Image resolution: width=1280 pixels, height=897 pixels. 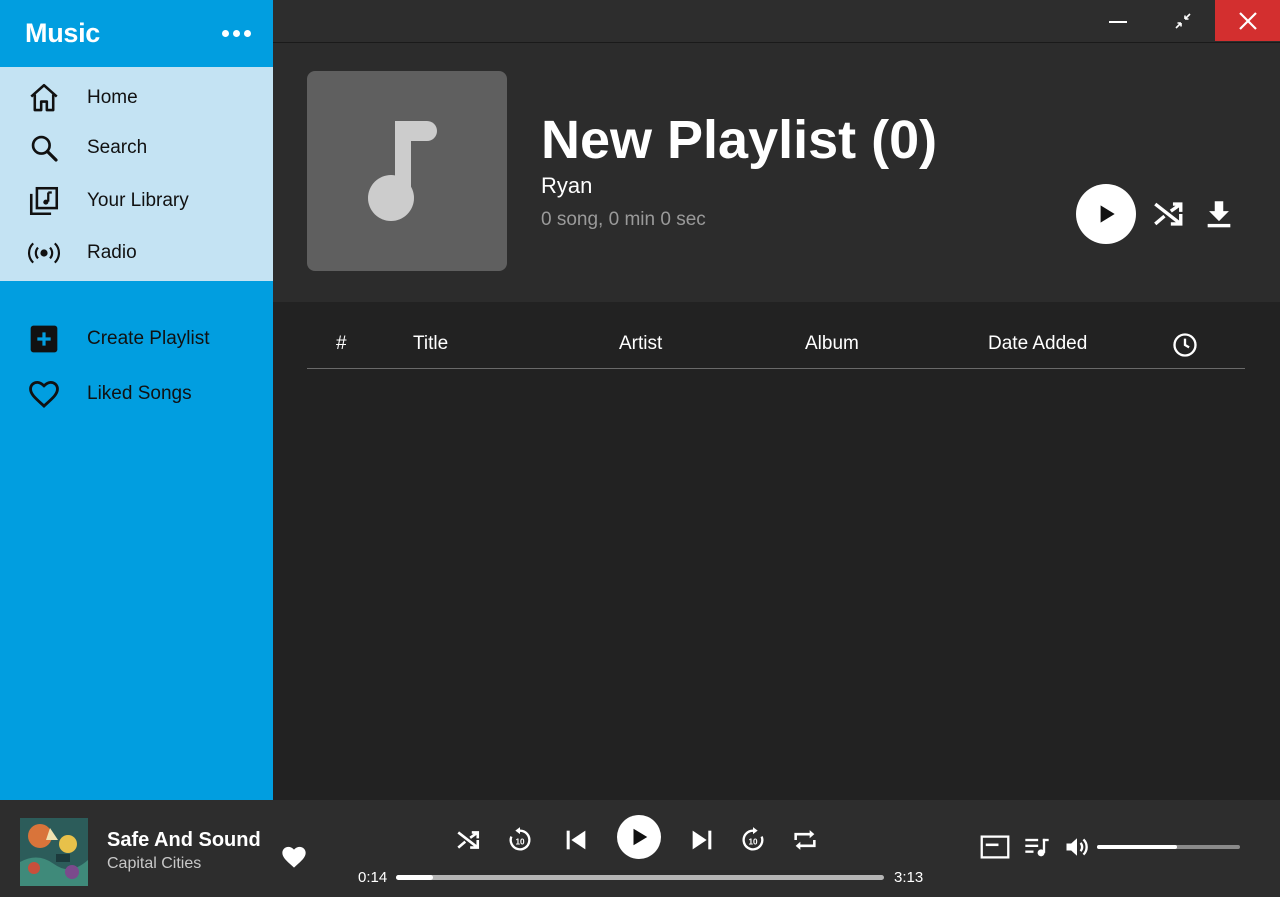 I want to click on close-button, so click(x=1247, y=20).